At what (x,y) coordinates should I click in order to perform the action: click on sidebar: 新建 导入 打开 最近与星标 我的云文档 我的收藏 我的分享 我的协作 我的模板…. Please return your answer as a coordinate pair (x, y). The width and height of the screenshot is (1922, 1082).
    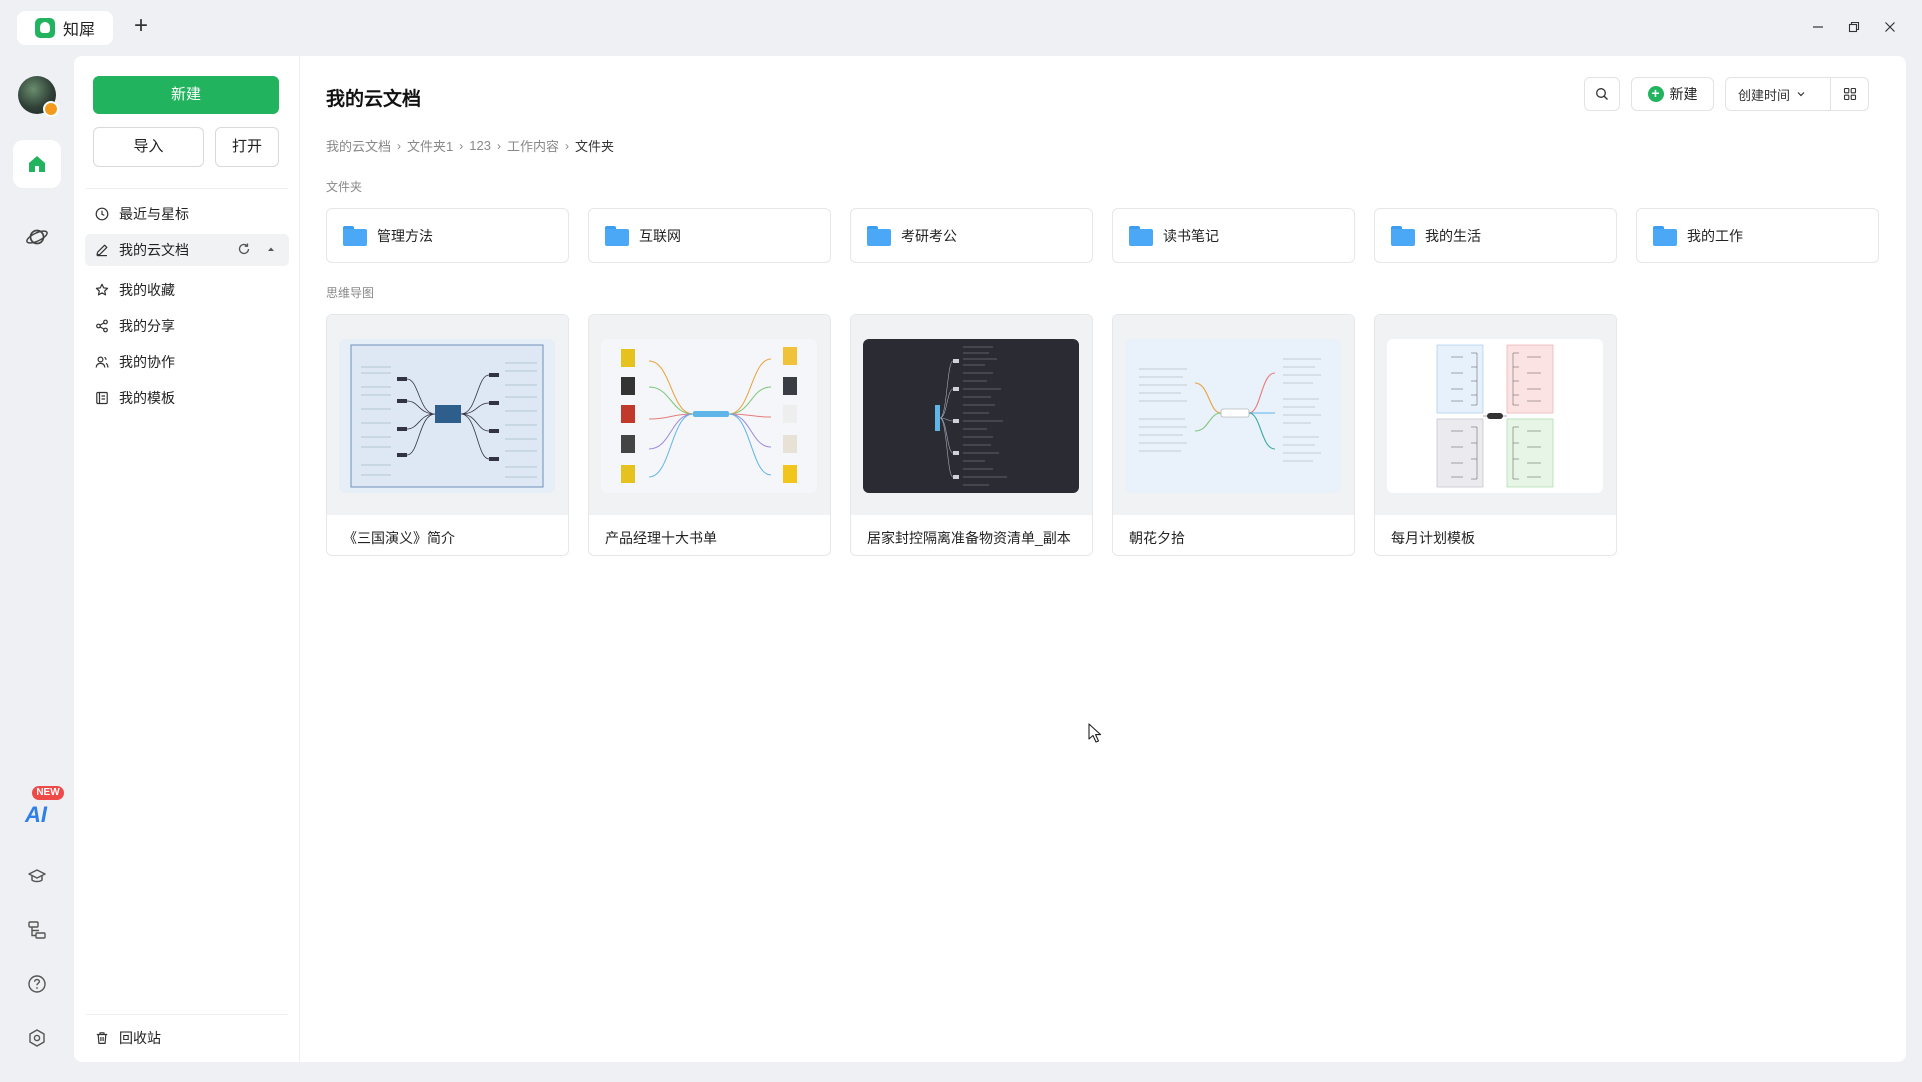
    Looking at the image, I should click on (187, 559).